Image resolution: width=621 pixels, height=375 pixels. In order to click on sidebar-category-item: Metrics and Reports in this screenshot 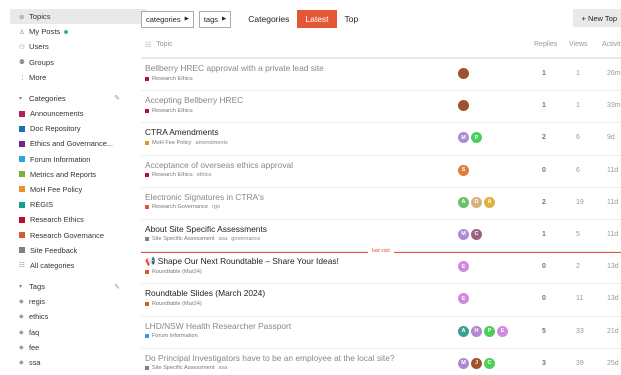, I will do `click(65, 174)`.